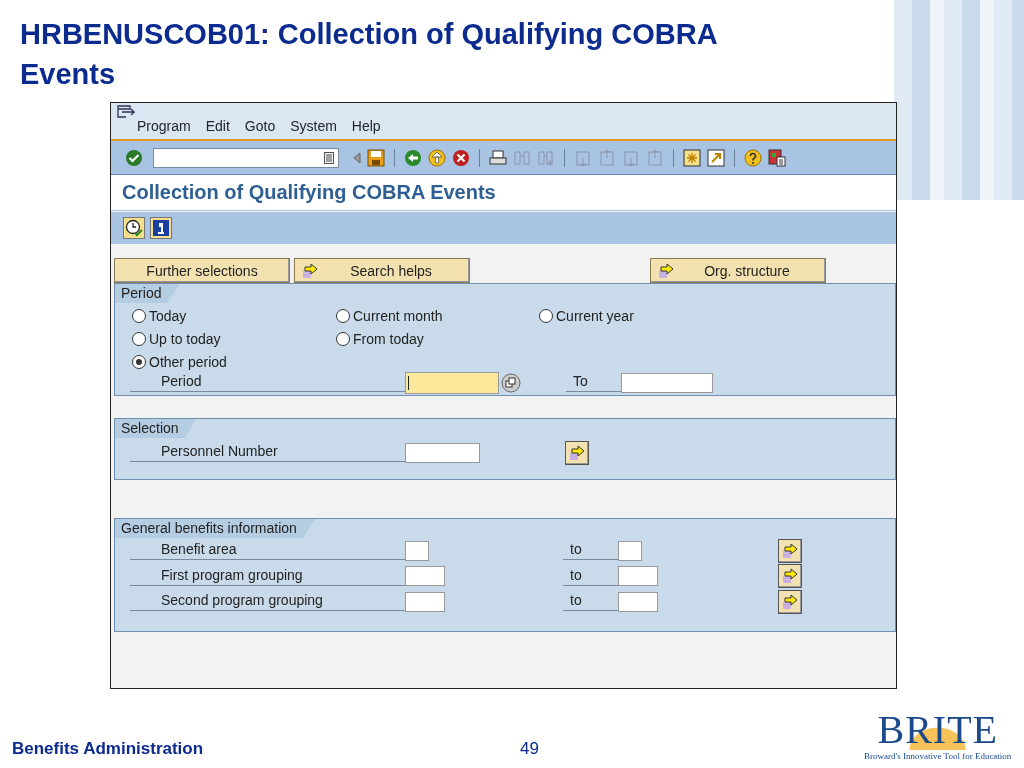  What do you see at coordinates (716, 157) in the screenshot?
I see `shortcut-icon` at bounding box center [716, 157].